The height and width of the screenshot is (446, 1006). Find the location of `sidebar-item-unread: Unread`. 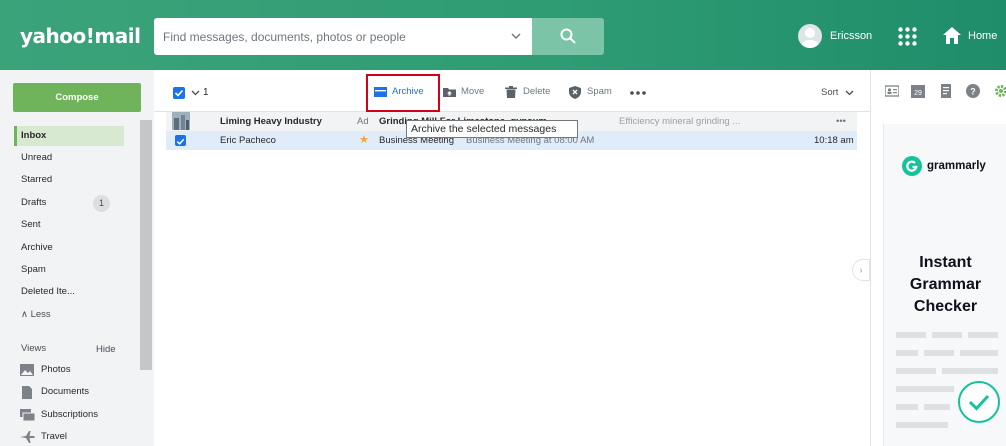

sidebar-item-unread: Unread is located at coordinates (69, 158).